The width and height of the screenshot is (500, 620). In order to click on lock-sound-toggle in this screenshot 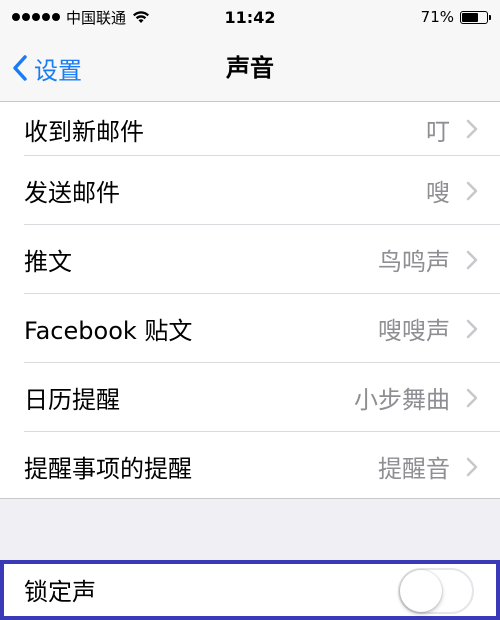, I will do `click(436, 591)`.